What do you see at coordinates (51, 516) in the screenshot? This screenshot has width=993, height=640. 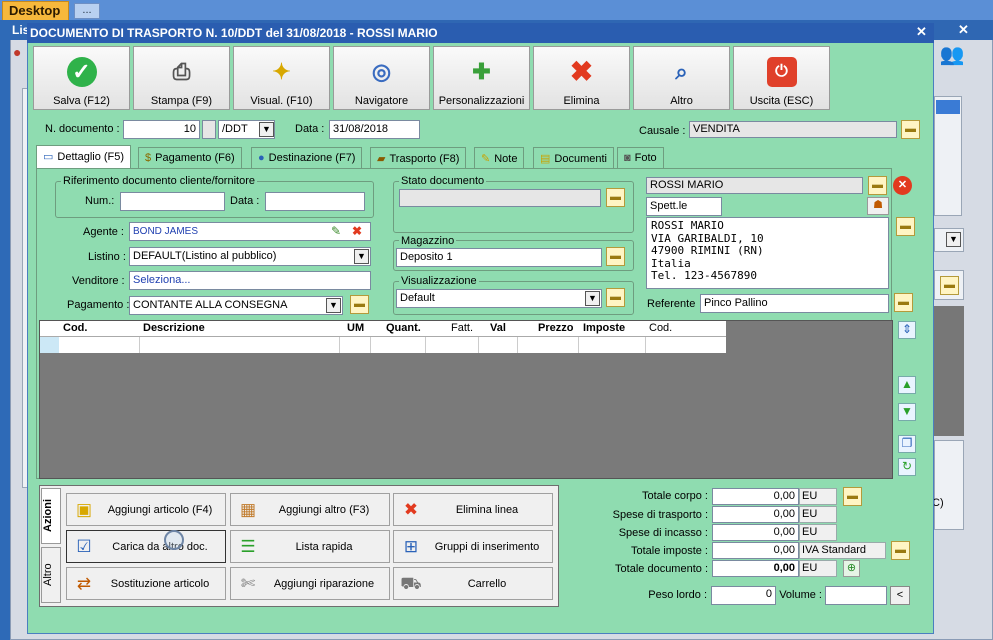 I see `tab-azioni: Azioni` at bounding box center [51, 516].